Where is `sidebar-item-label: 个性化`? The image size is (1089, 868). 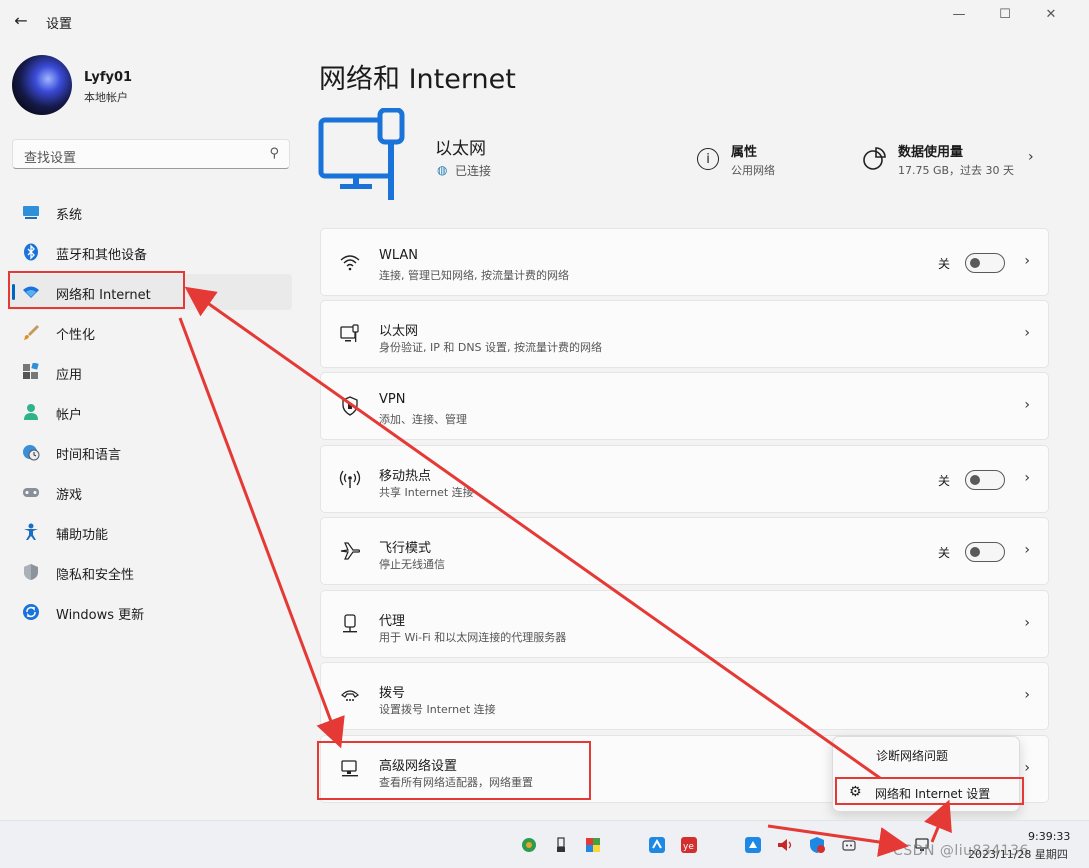 sidebar-item-label: 个性化 is located at coordinates (76, 335).